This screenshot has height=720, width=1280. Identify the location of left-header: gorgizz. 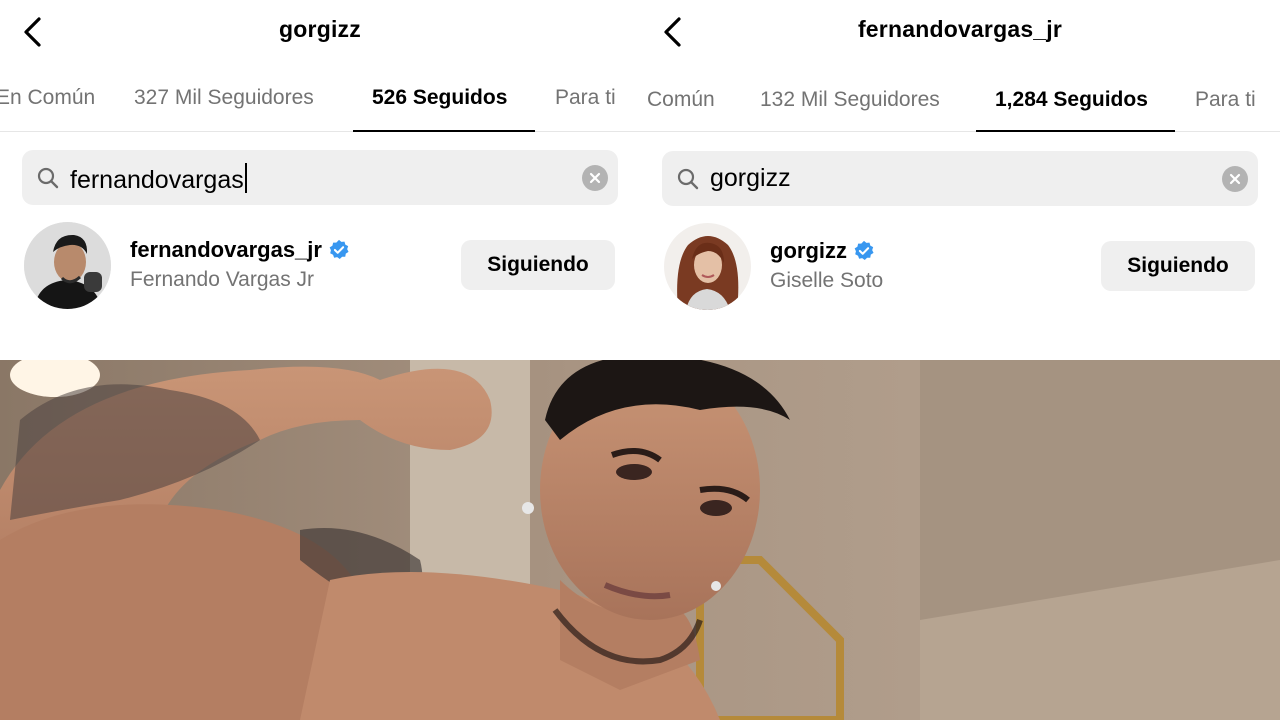
(320, 32).